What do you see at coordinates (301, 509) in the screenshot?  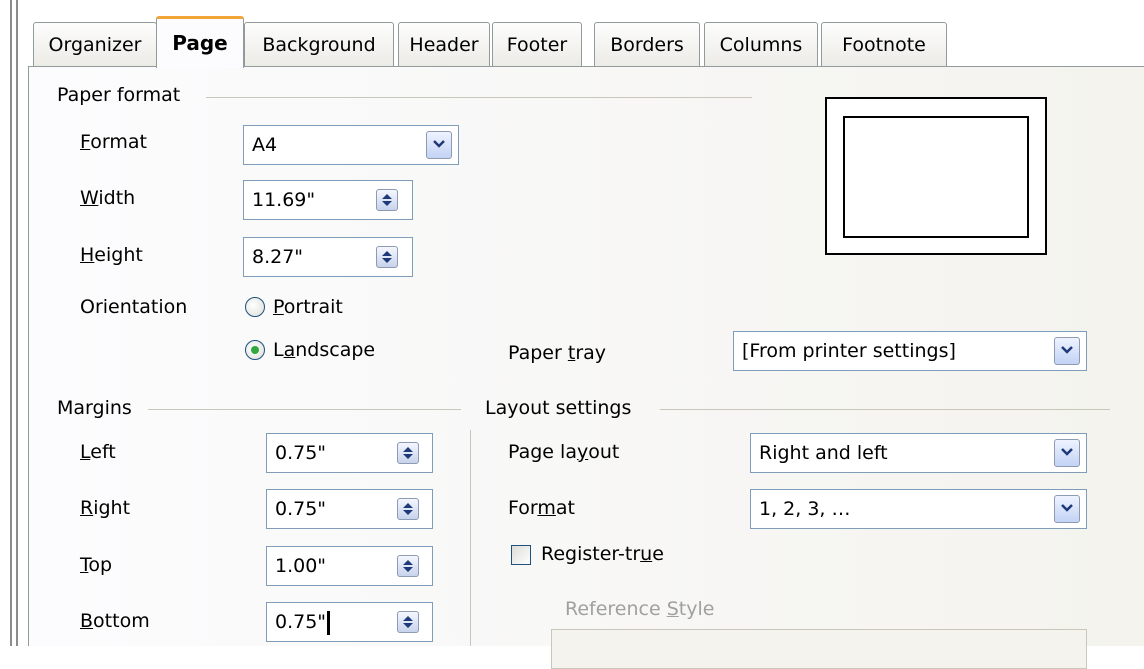 I see `right-margin-value: 0.75"` at bounding box center [301, 509].